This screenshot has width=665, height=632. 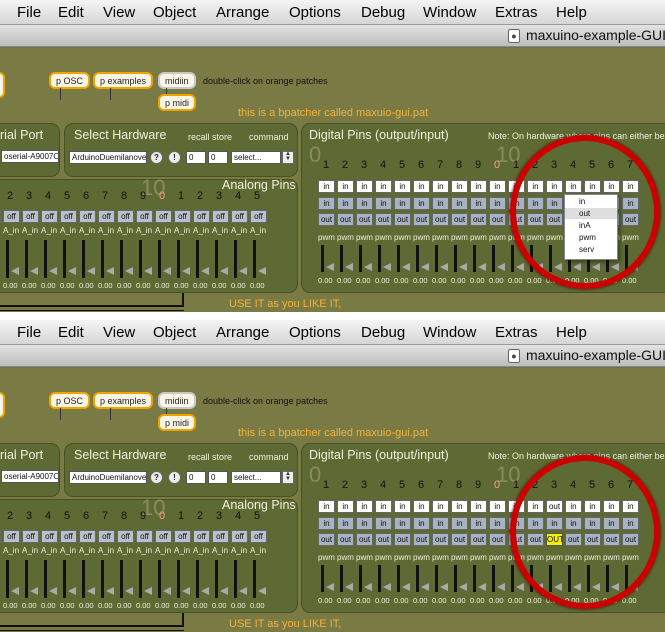 I want to click on menu-help: Help, so click(x=571, y=332).